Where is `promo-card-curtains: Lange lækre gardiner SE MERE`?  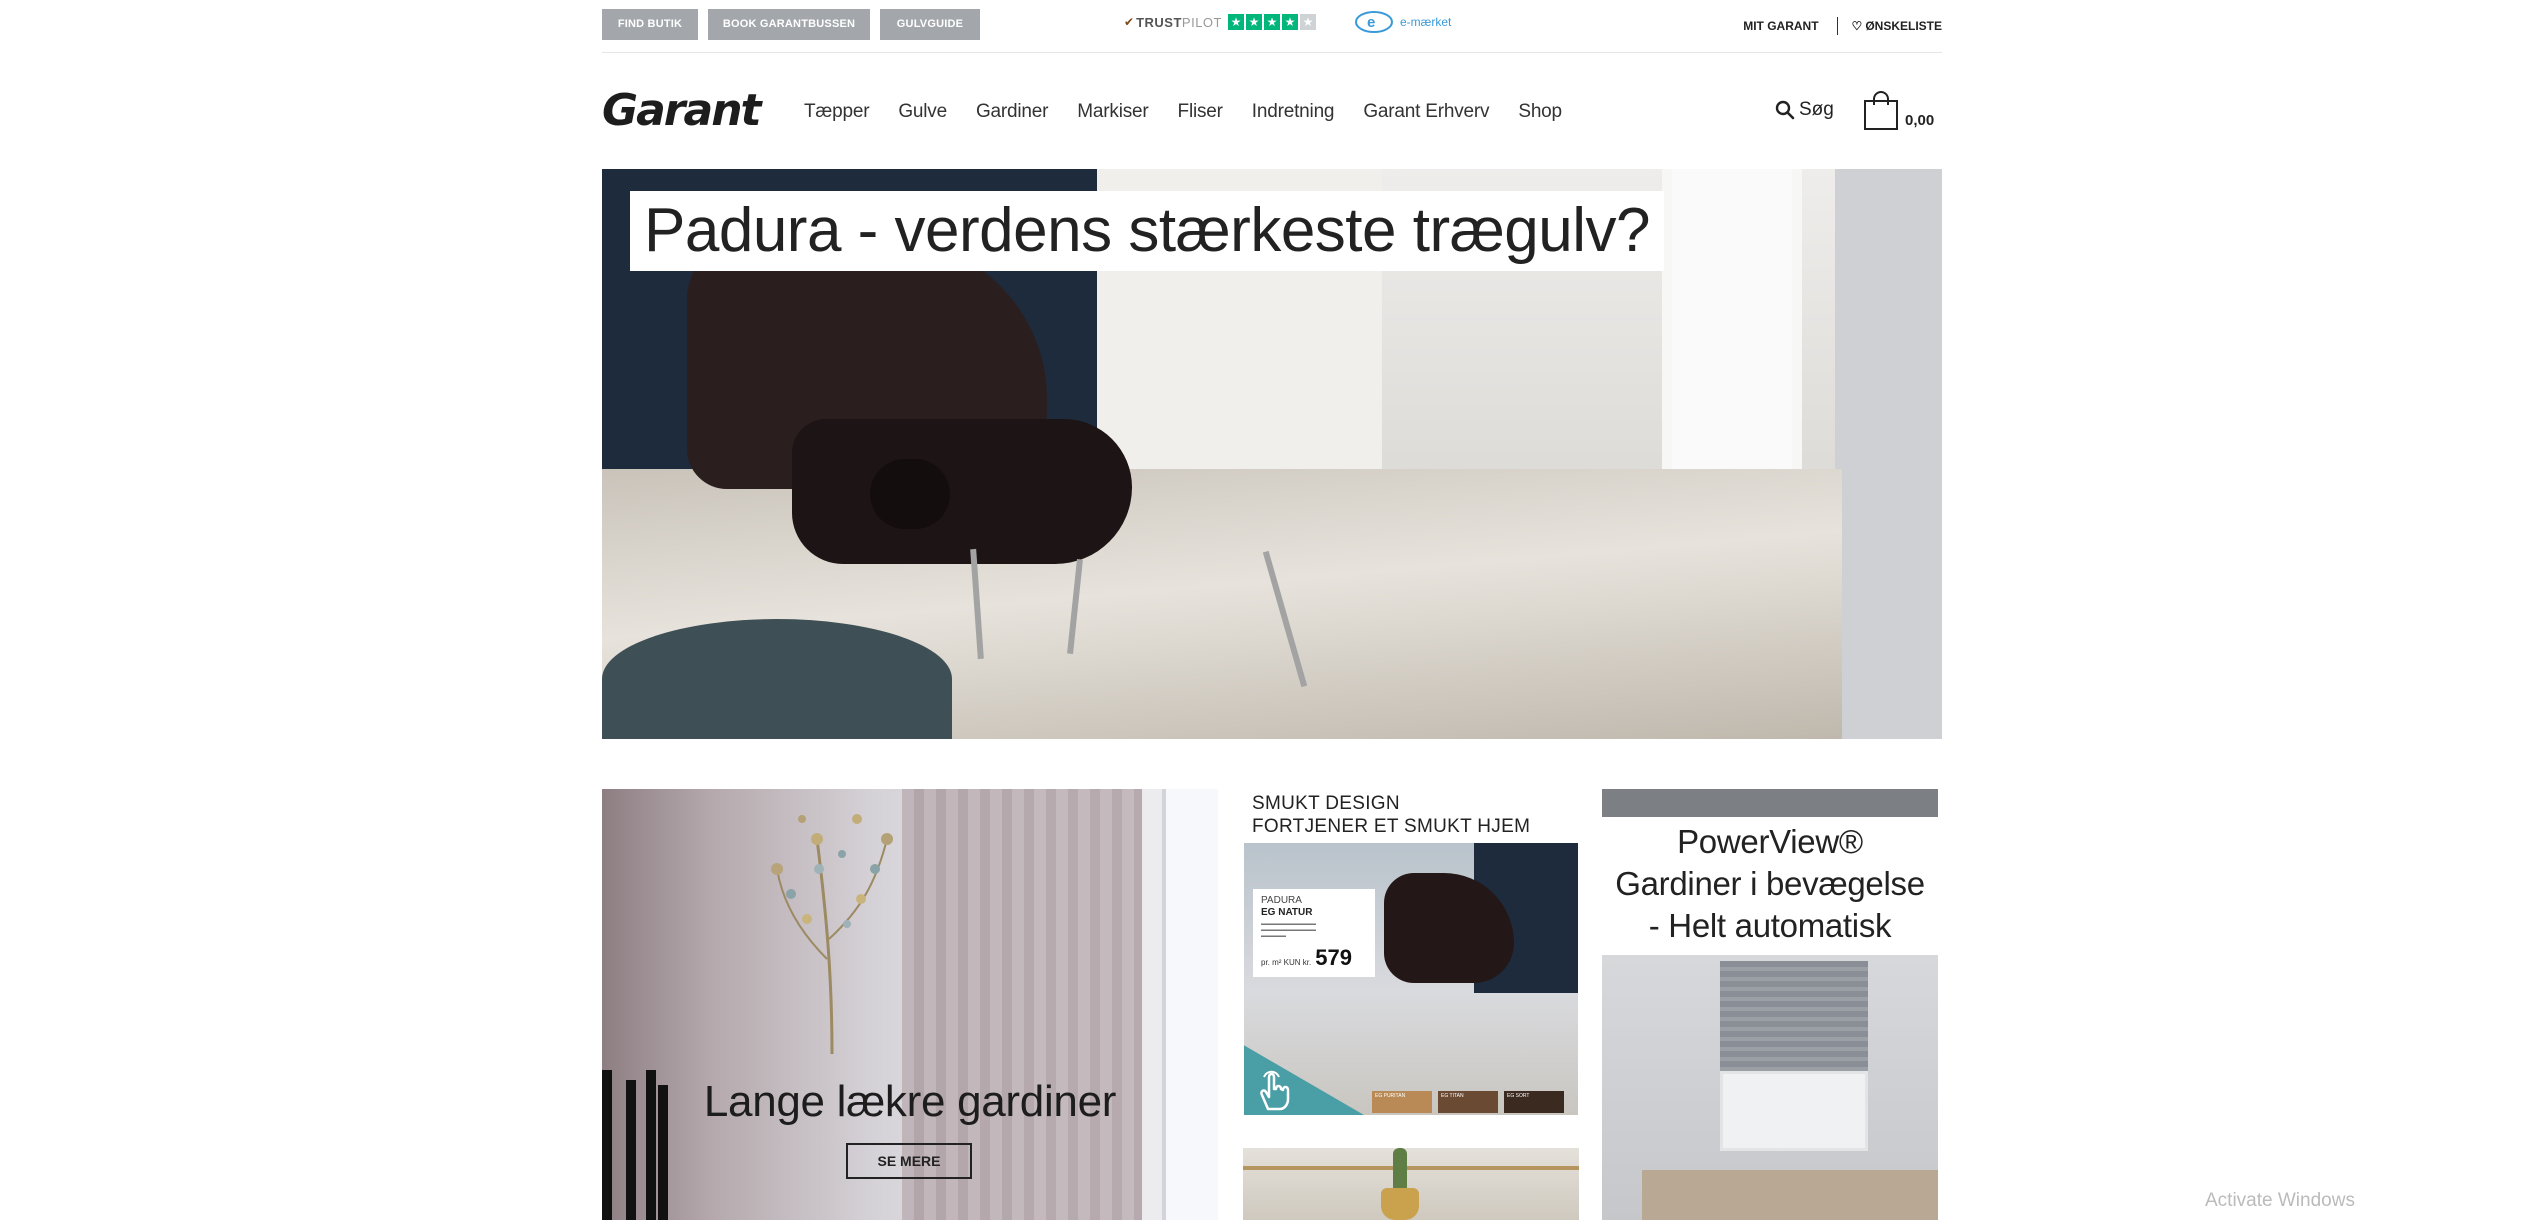
promo-card-curtains: Lange lækre gardiner SE MERE is located at coordinates (910, 1004).